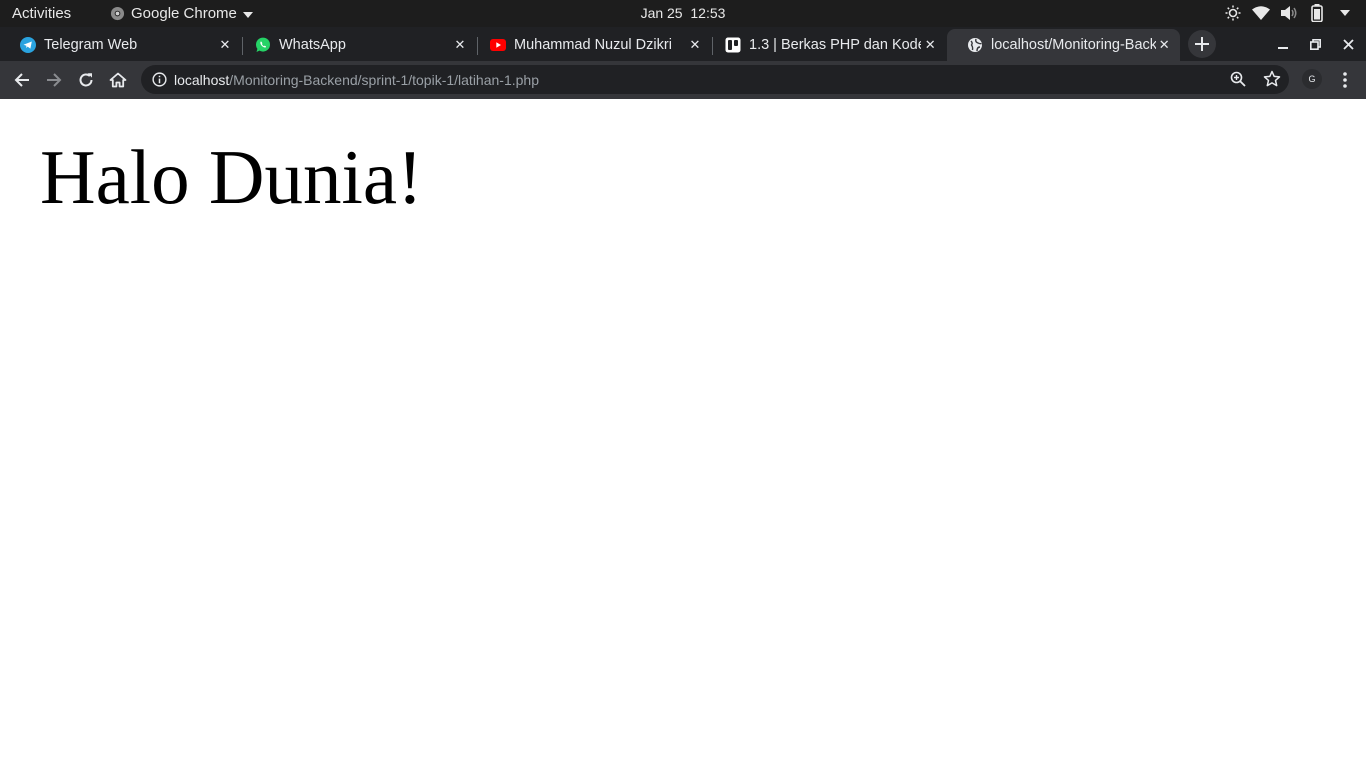 This screenshot has height=768, width=1366. What do you see at coordinates (159, 80) in the screenshot?
I see `info-icon` at bounding box center [159, 80].